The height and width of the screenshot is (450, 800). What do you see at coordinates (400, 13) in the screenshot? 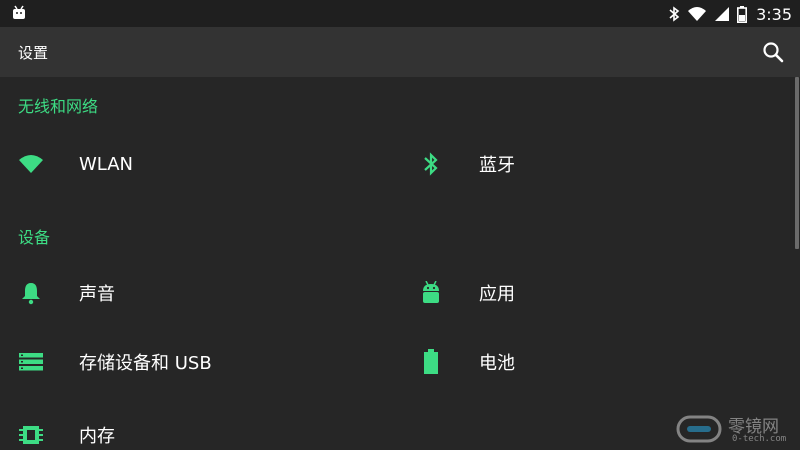
I see `status-bar: 3:35` at bounding box center [400, 13].